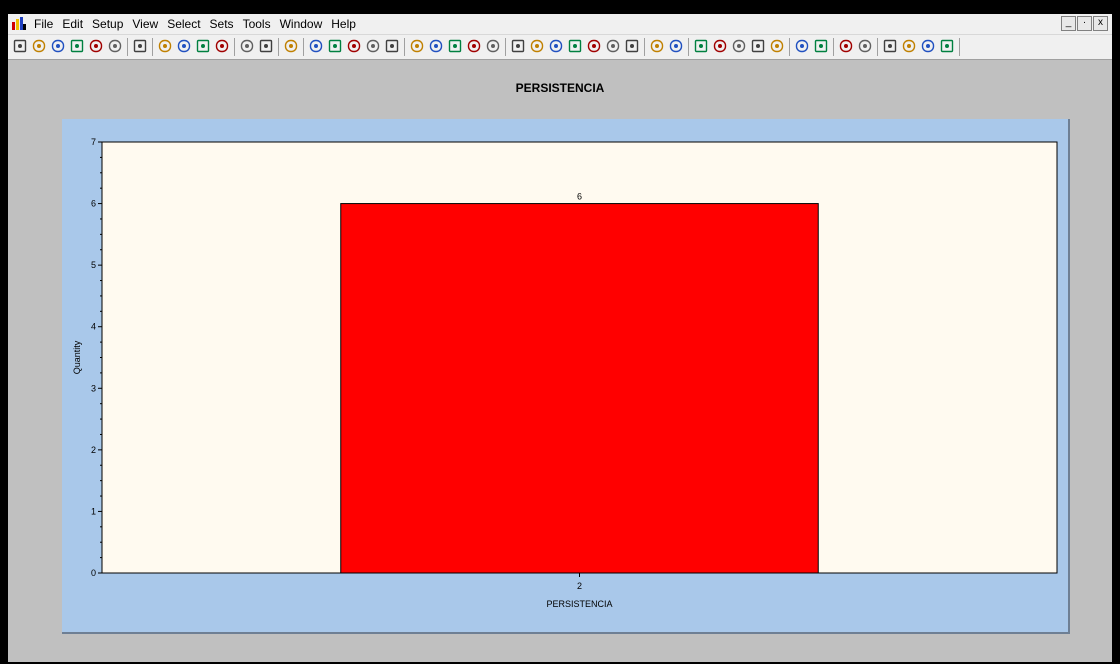  I want to click on disk-icon, so click(632, 46).